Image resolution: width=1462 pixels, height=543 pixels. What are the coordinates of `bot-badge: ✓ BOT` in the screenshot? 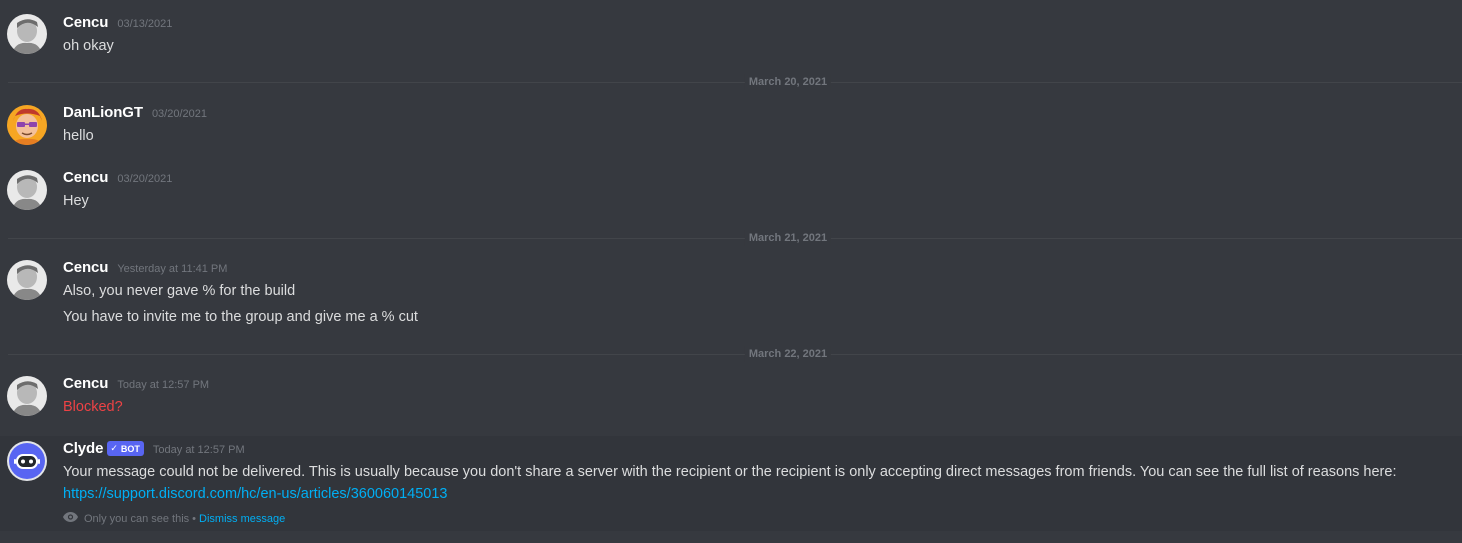 It's located at (125, 448).